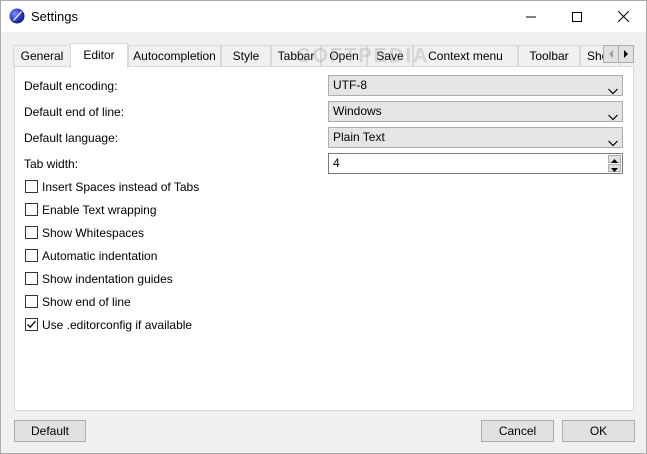  What do you see at coordinates (121, 187) in the screenshot?
I see `option-label: Insert Spaces instead of Tabs` at bounding box center [121, 187].